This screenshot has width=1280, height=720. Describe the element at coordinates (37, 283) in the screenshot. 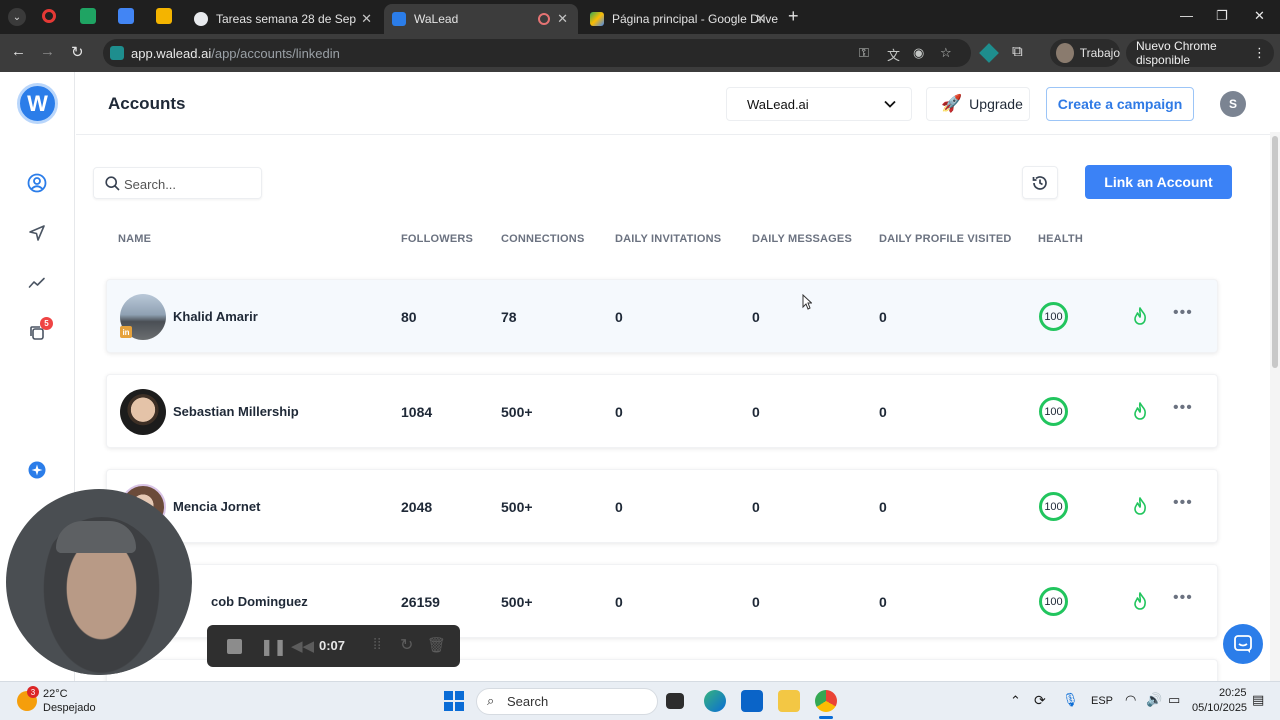

I see `sidebar-item-analytics` at that location.